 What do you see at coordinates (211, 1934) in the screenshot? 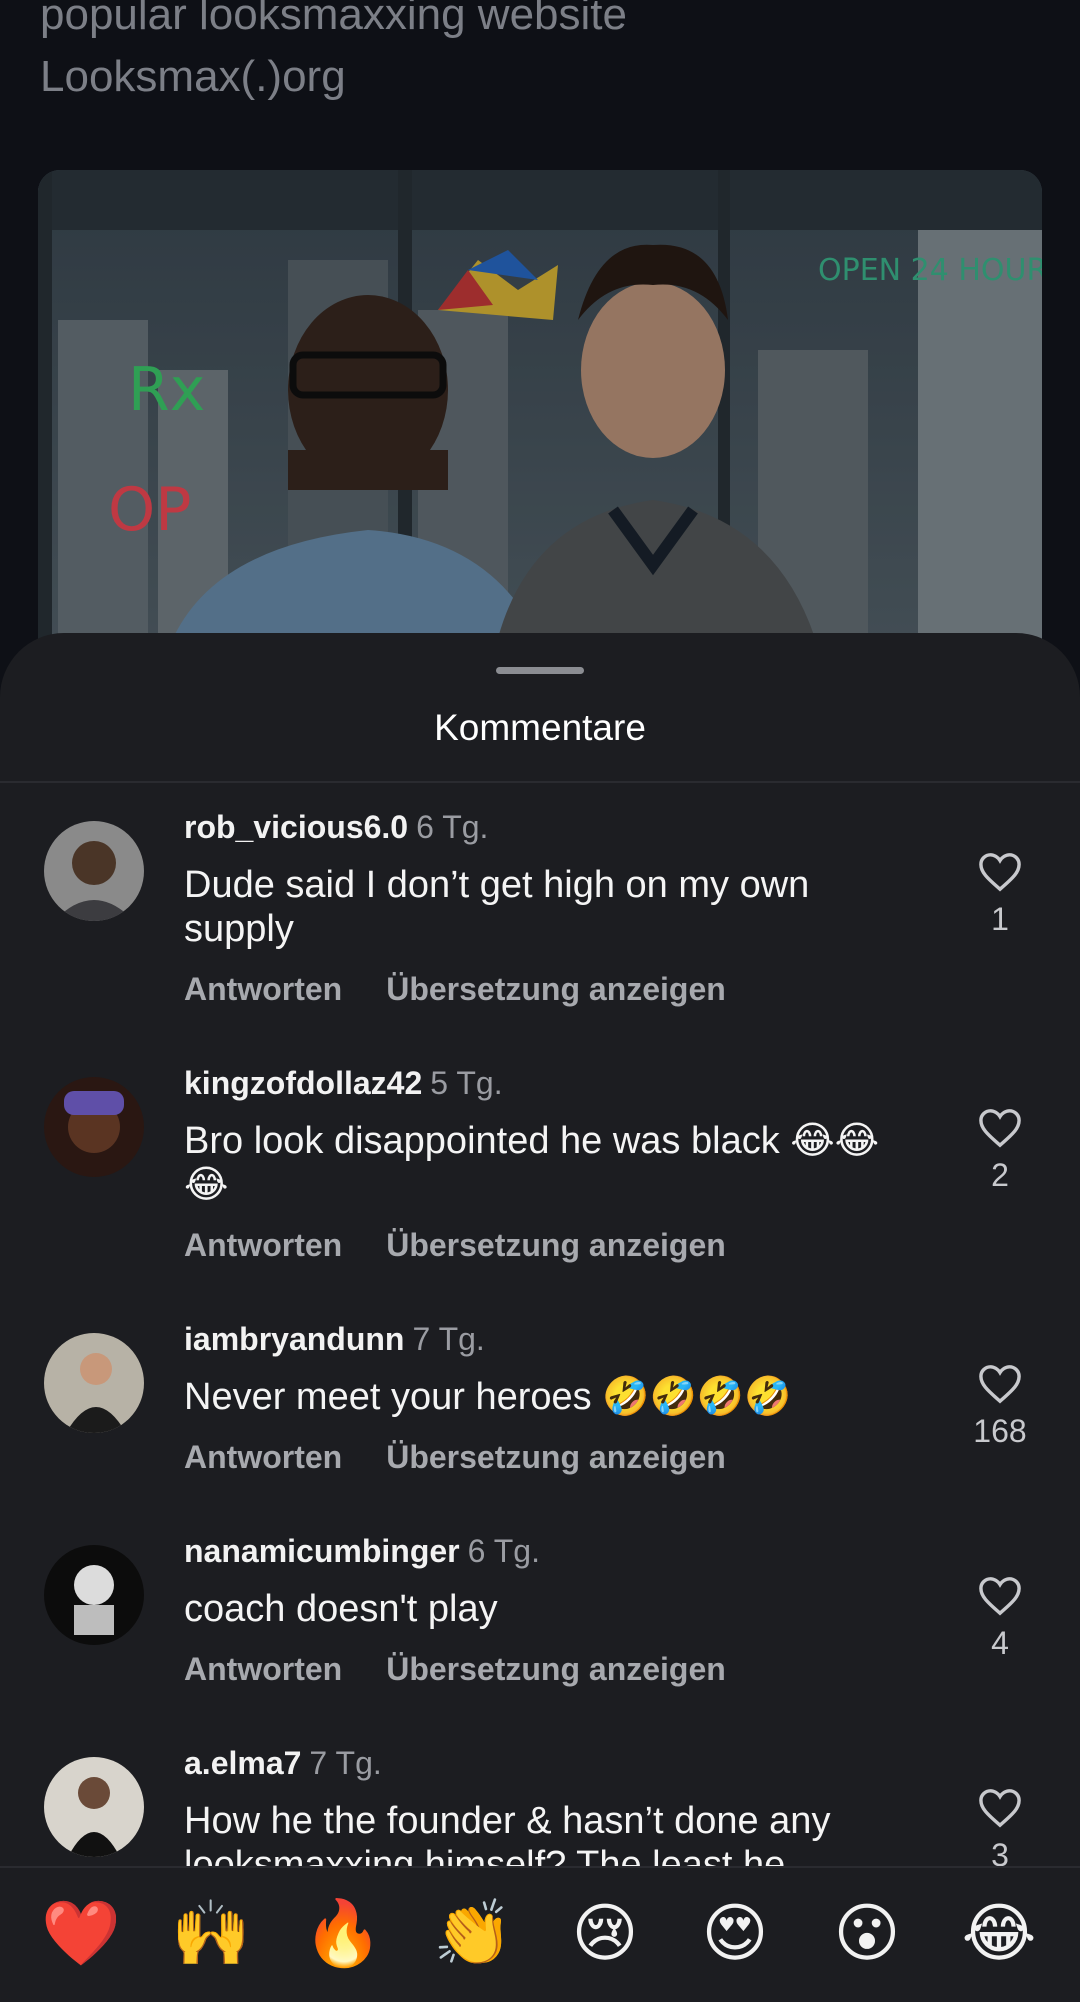
I see `emoji-raised-hands-button: 🙌` at bounding box center [211, 1934].